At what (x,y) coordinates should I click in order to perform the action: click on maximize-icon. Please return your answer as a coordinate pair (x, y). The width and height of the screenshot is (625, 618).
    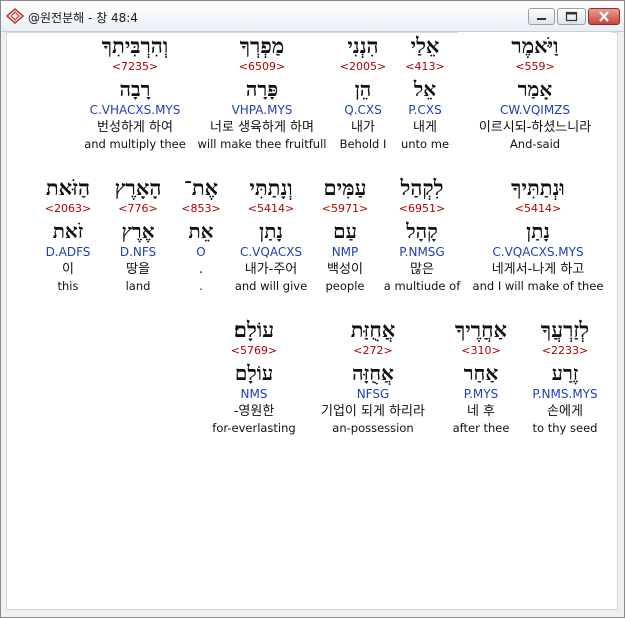
    Looking at the image, I should click on (571, 16).